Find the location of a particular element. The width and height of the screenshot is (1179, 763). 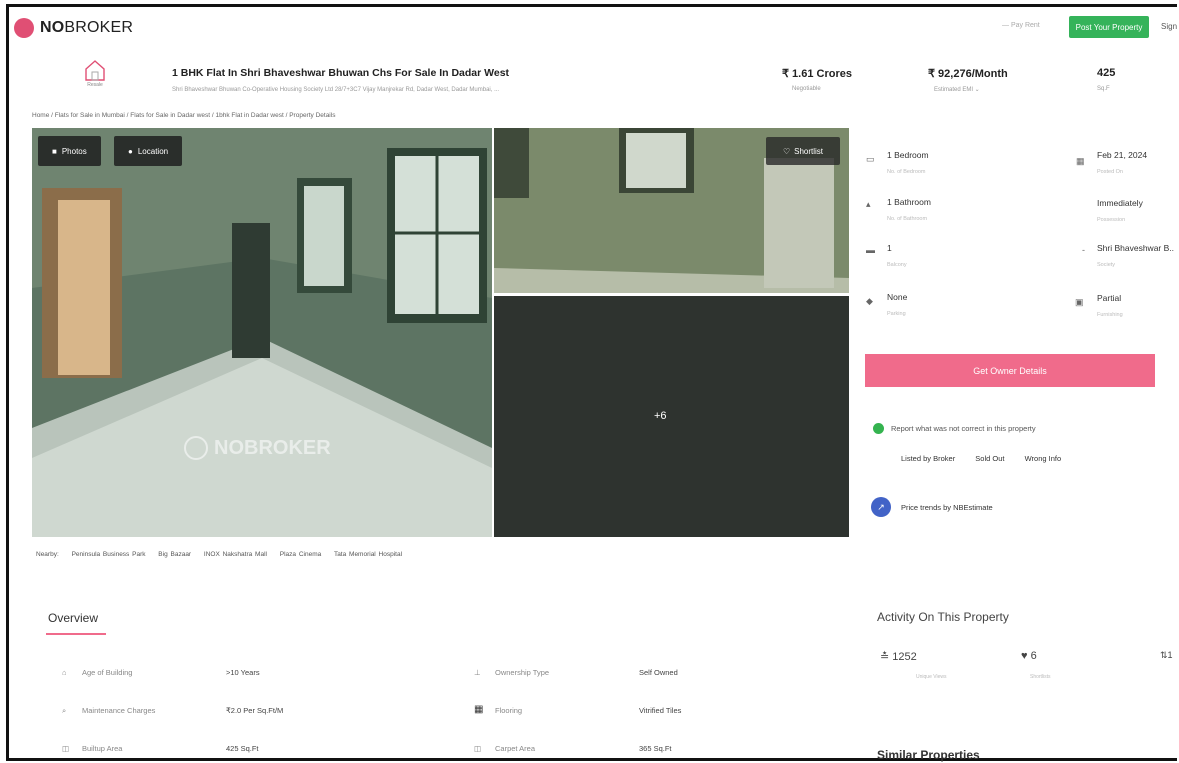

emi: ₹ 92,276/Month is located at coordinates (968, 74).